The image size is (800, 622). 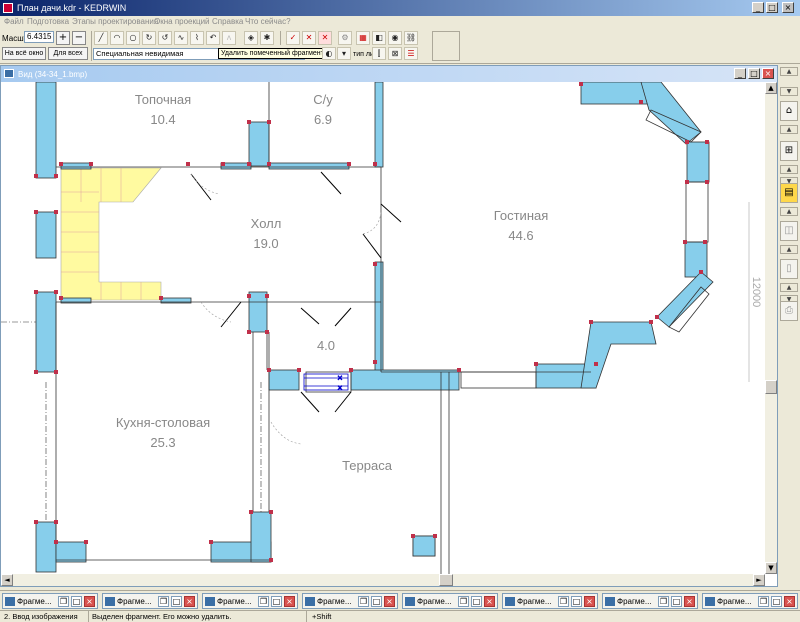 What do you see at coordinates (768, 73) in the screenshot?
I see `view-close-button: ×` at bounding box center [768, 73].